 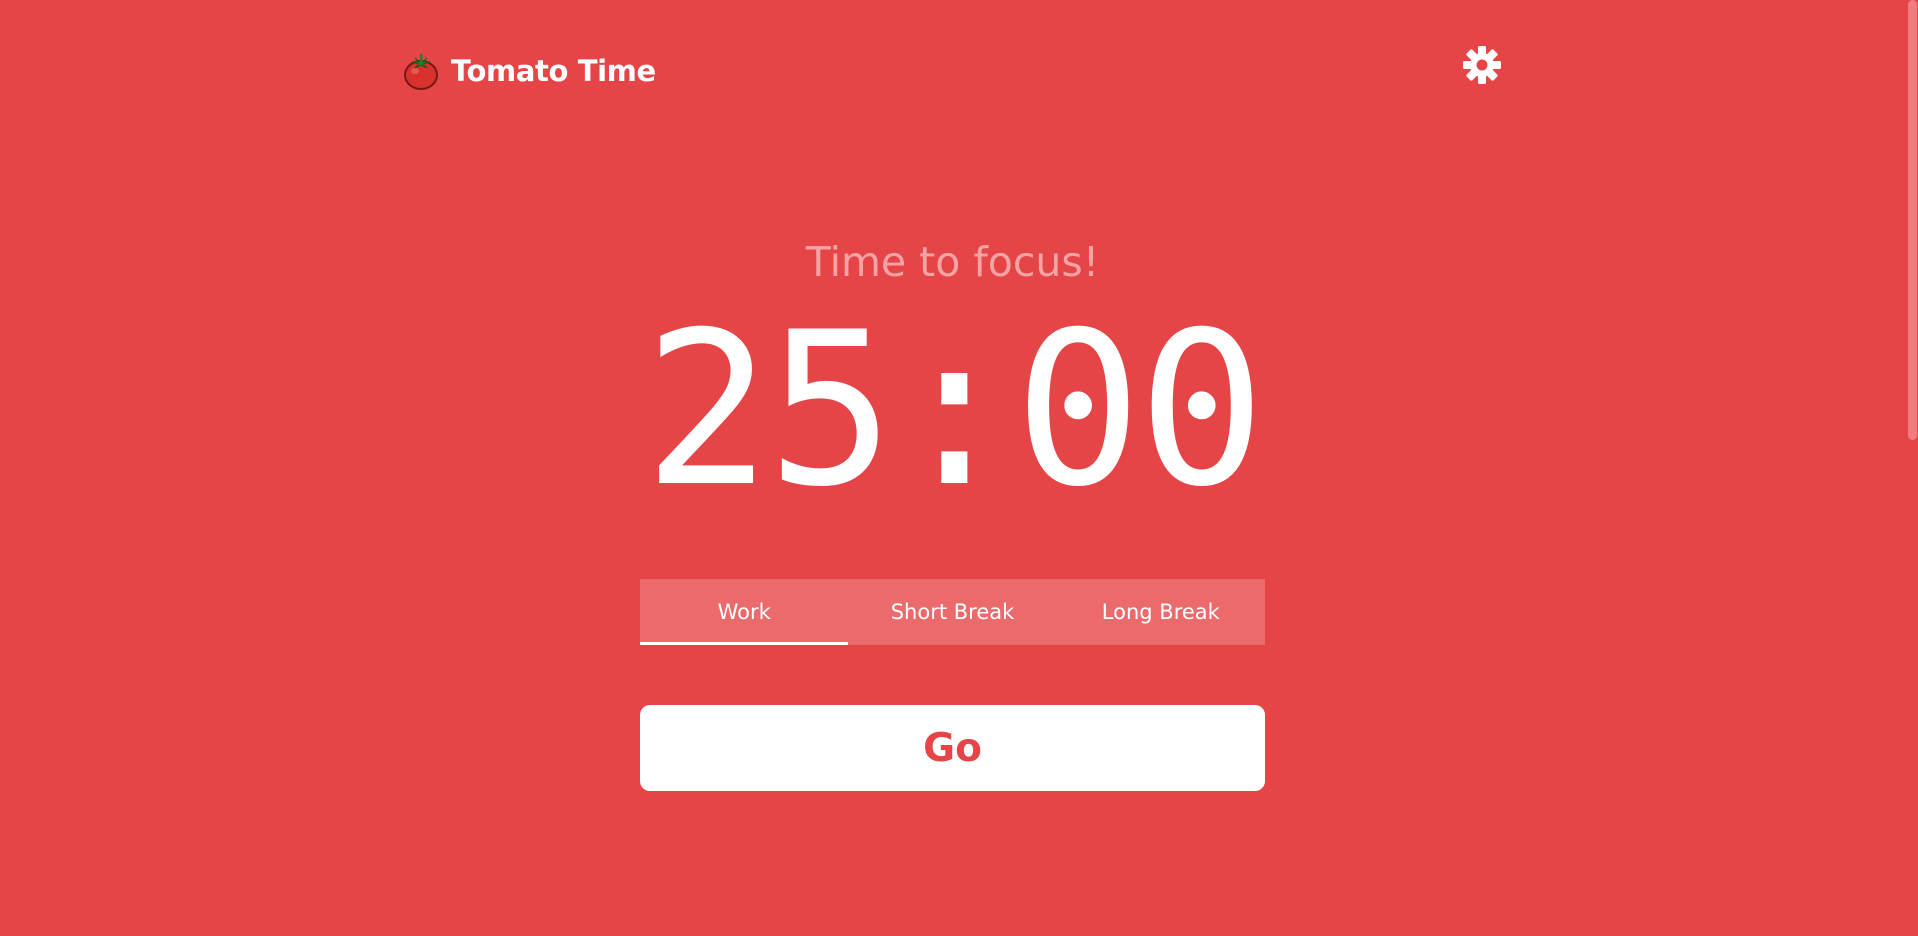 I want to click on gear-icon, so click(x=1482, y=67).